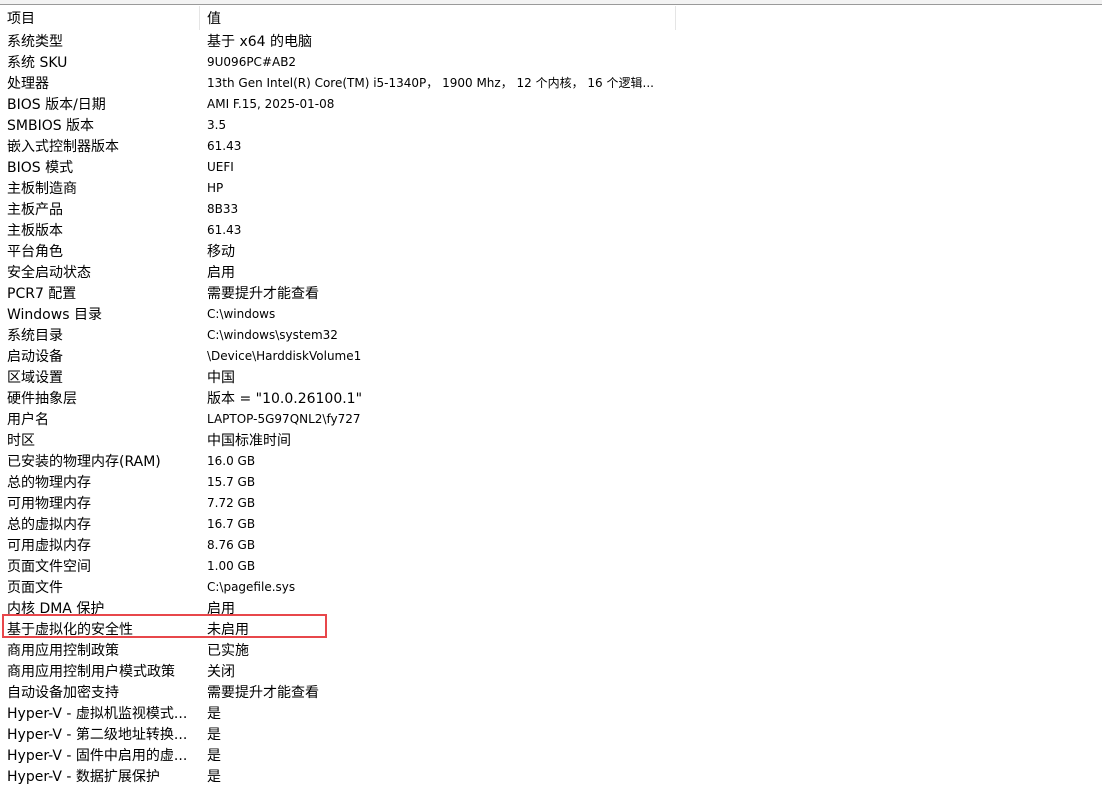 This screenshot has height=799, width=1102. What do you see at coordinates (551, 565) in the screenshot?
I see `table-row: 页面文件空间 1.00 GB` at bounding box center [551, 565].